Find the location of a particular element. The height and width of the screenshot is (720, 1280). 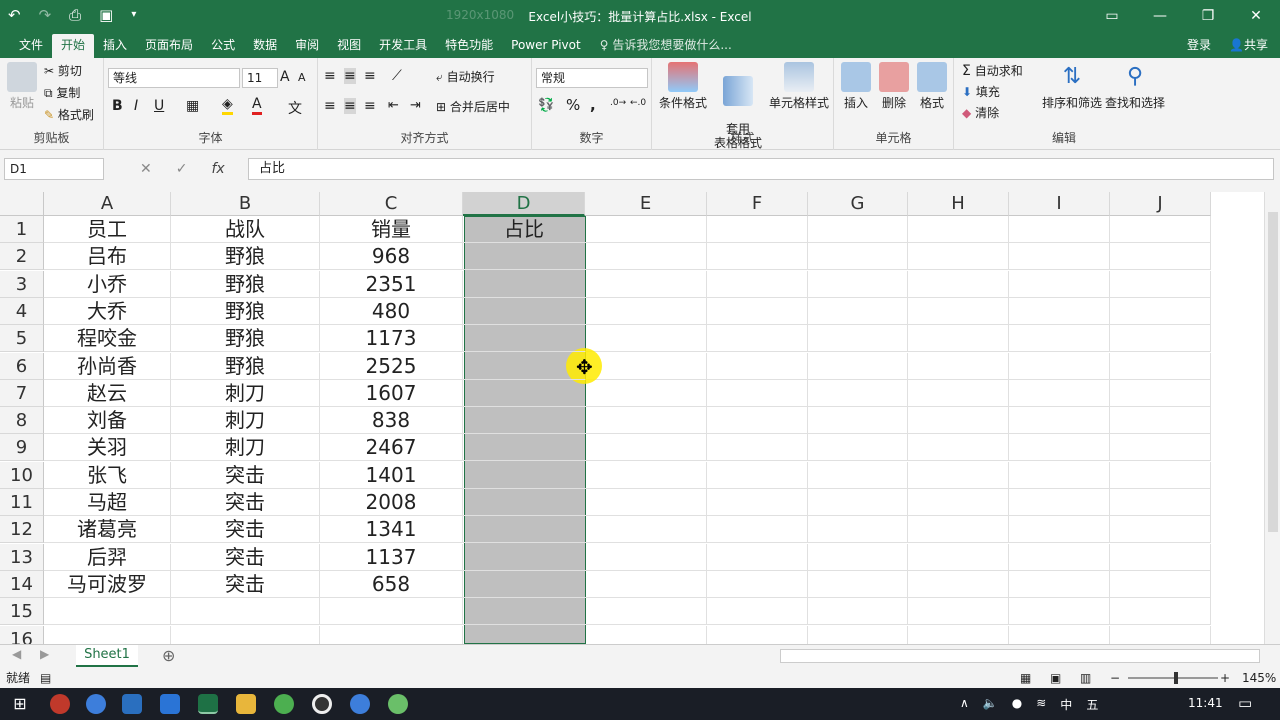

cell-h10 is located at coordinates (958, 475).